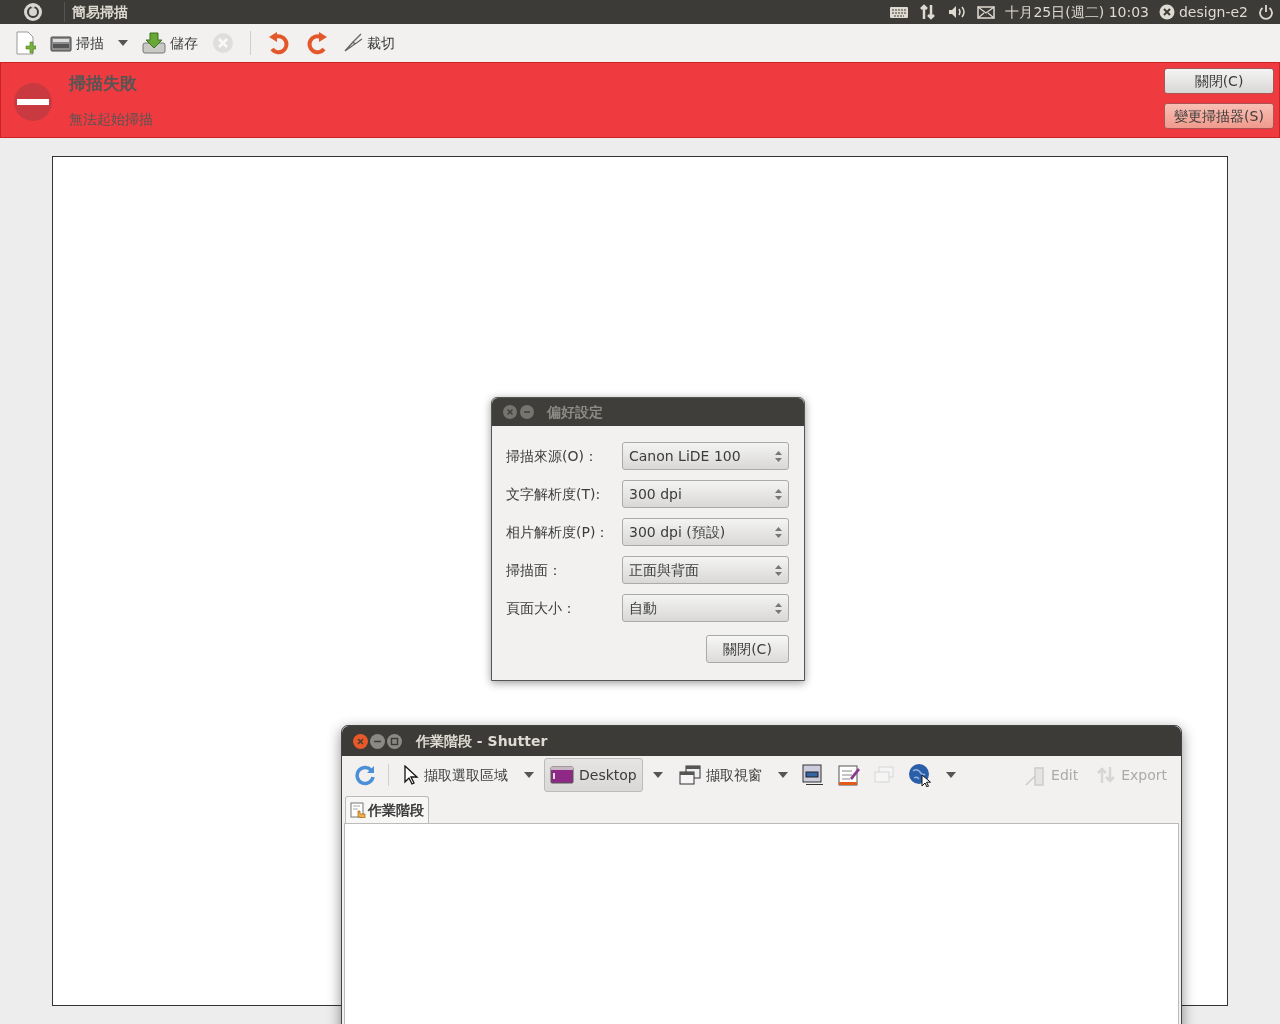 The image size is (1280, 1024). Describe the element at coordinates (812, 775) in the screenshot. I see `window-section-icon` at that location.